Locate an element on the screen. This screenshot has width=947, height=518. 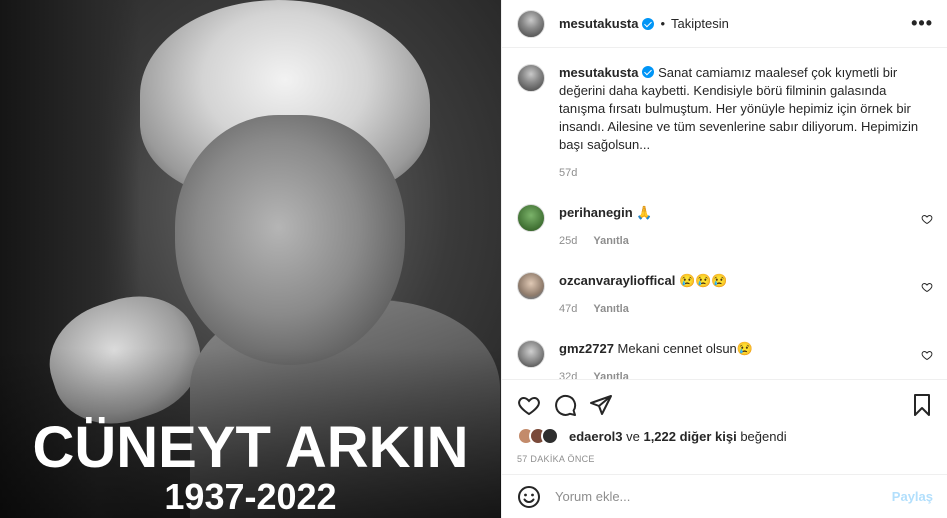
emoji-icon is located at coordinates (529, 497).